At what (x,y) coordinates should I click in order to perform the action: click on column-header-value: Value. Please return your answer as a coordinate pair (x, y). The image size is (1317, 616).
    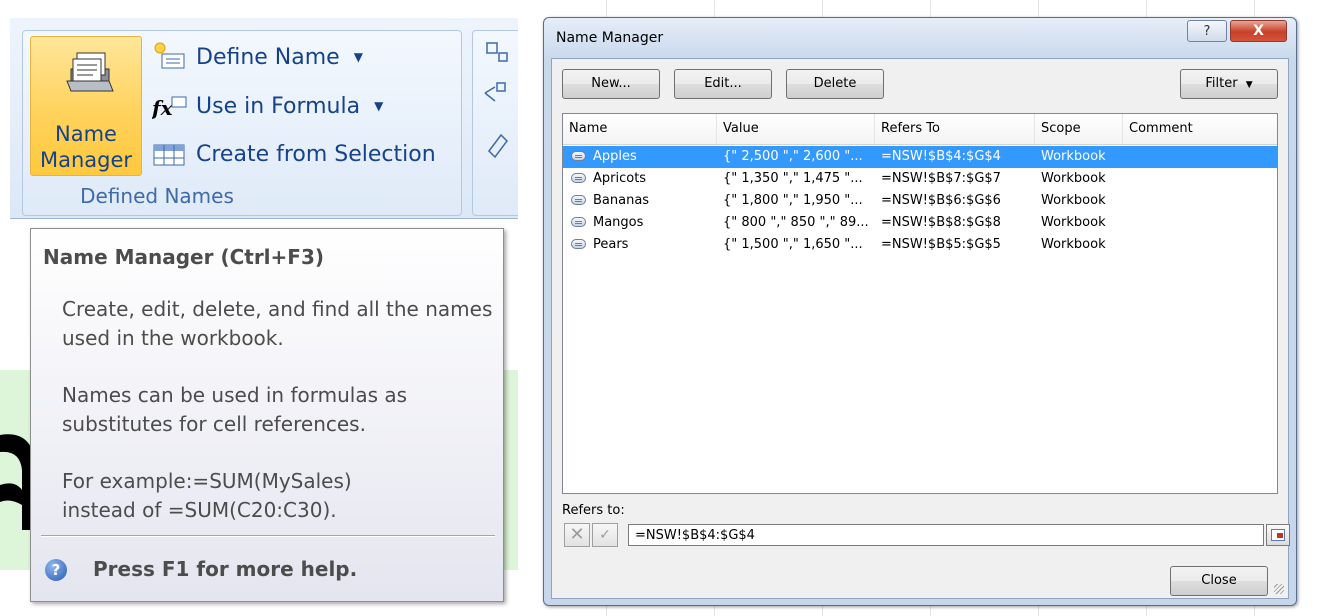
    Looking at the image, I should click on (796, 129).